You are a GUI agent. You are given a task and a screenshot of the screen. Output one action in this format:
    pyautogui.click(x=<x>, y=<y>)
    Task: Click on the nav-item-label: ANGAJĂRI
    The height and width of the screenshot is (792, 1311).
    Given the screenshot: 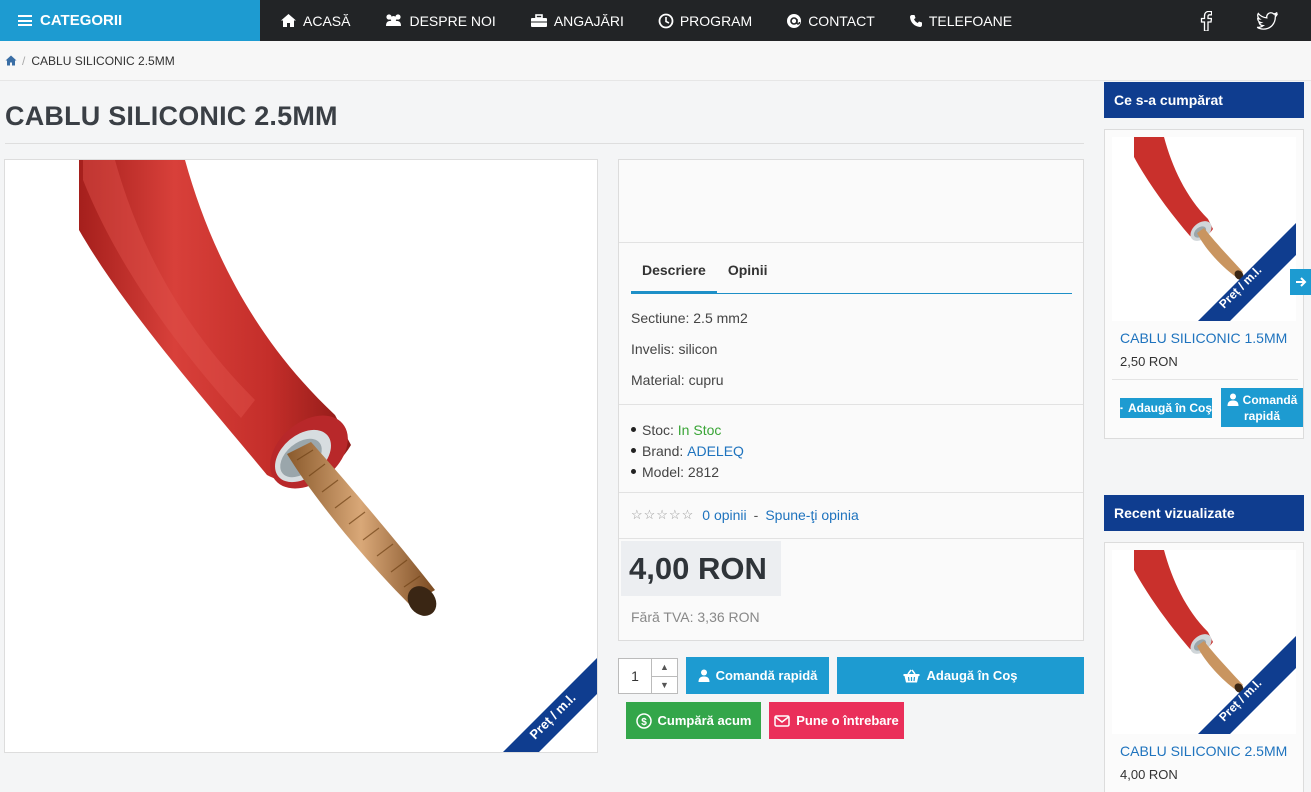 What is the action you would take?
    pyautogui.click(x=588, y=20)
    